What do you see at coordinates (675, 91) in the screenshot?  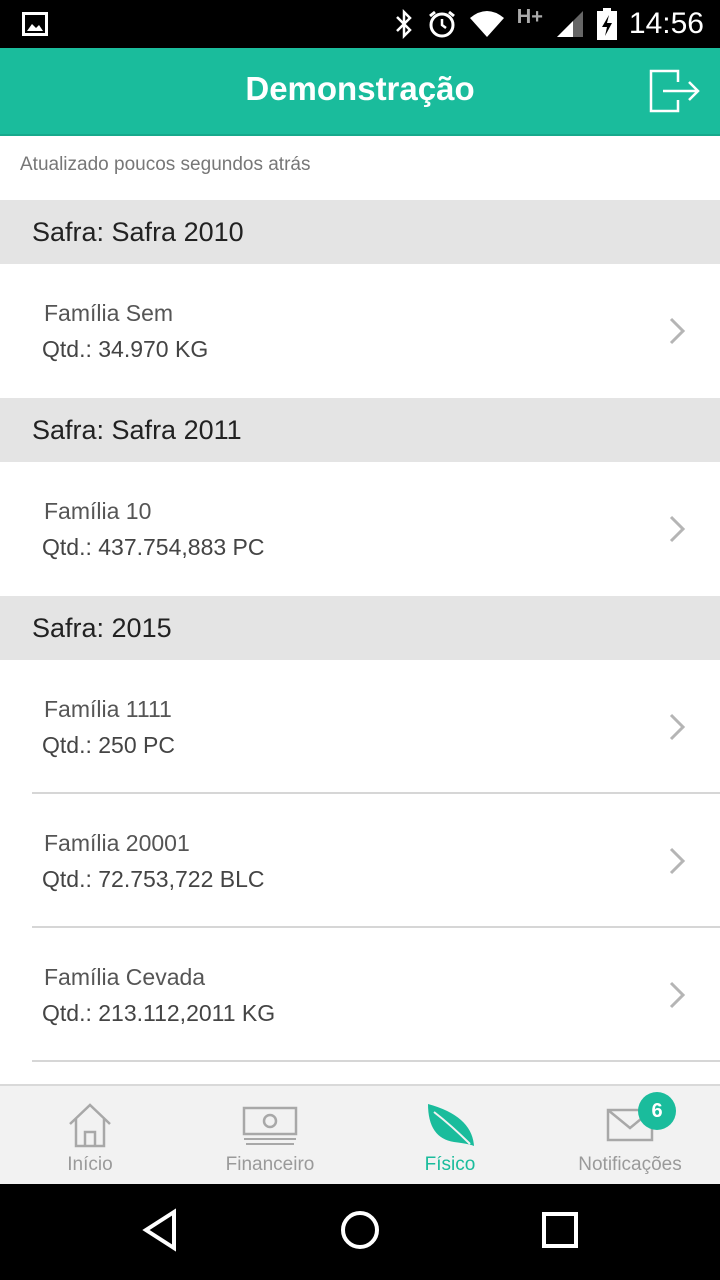 I see `logout-icon` at bounding box center [675, 91].